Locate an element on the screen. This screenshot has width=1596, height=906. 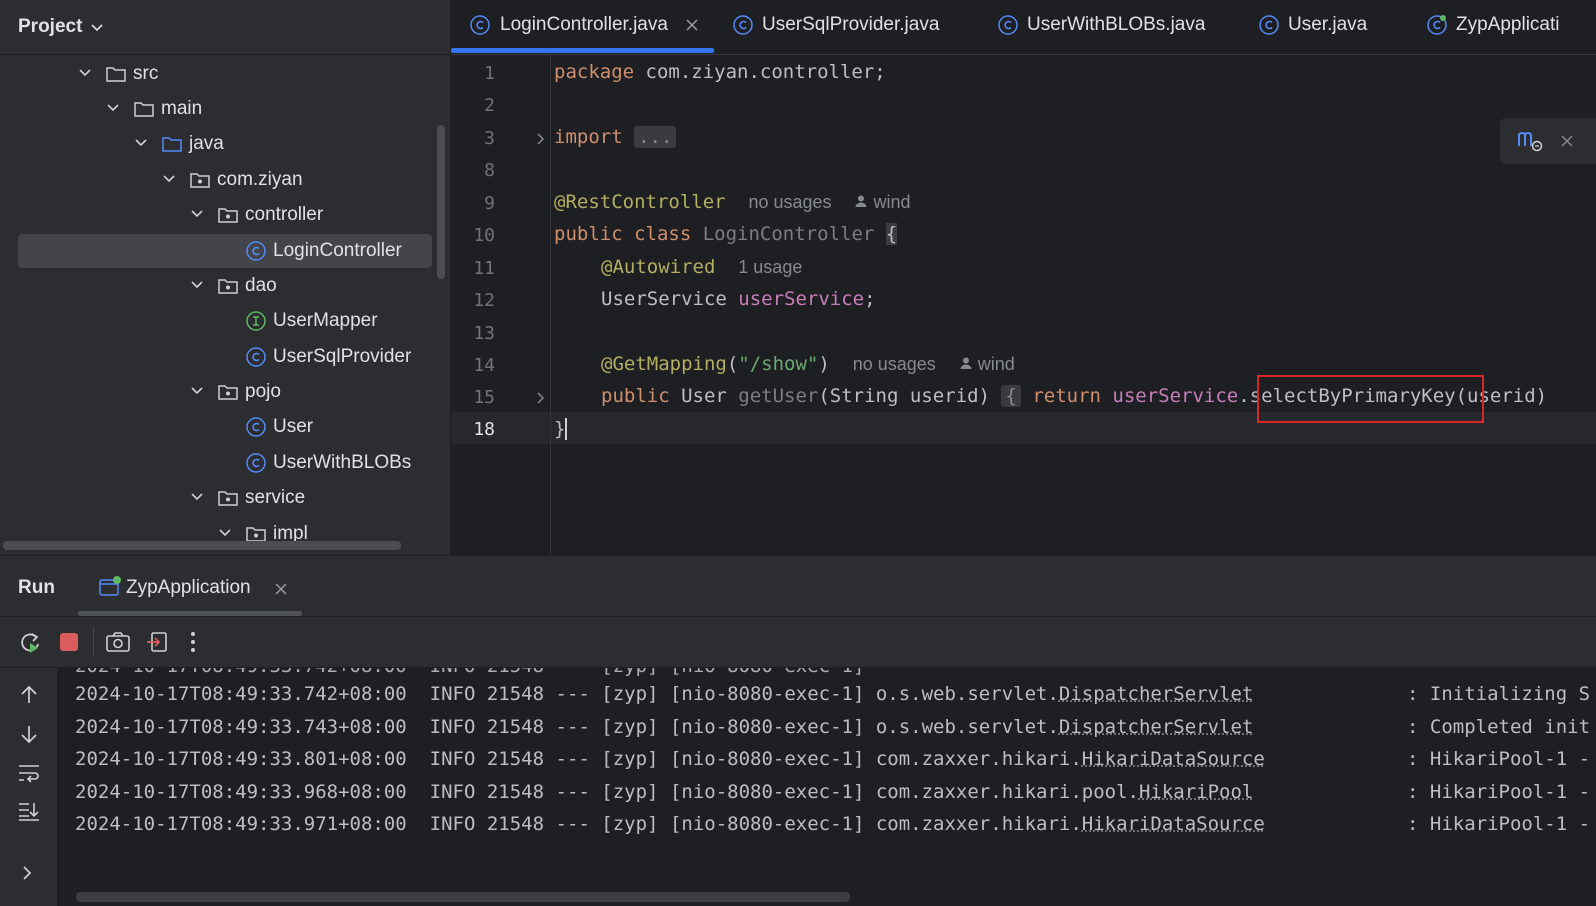
tree-horizontal-scrollbar is located at coordinates (202, 545).